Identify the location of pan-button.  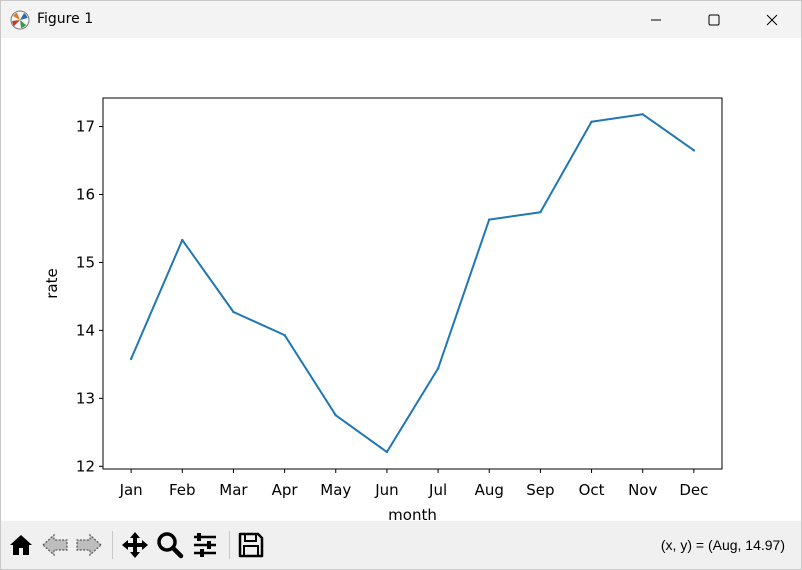
(135, 545).